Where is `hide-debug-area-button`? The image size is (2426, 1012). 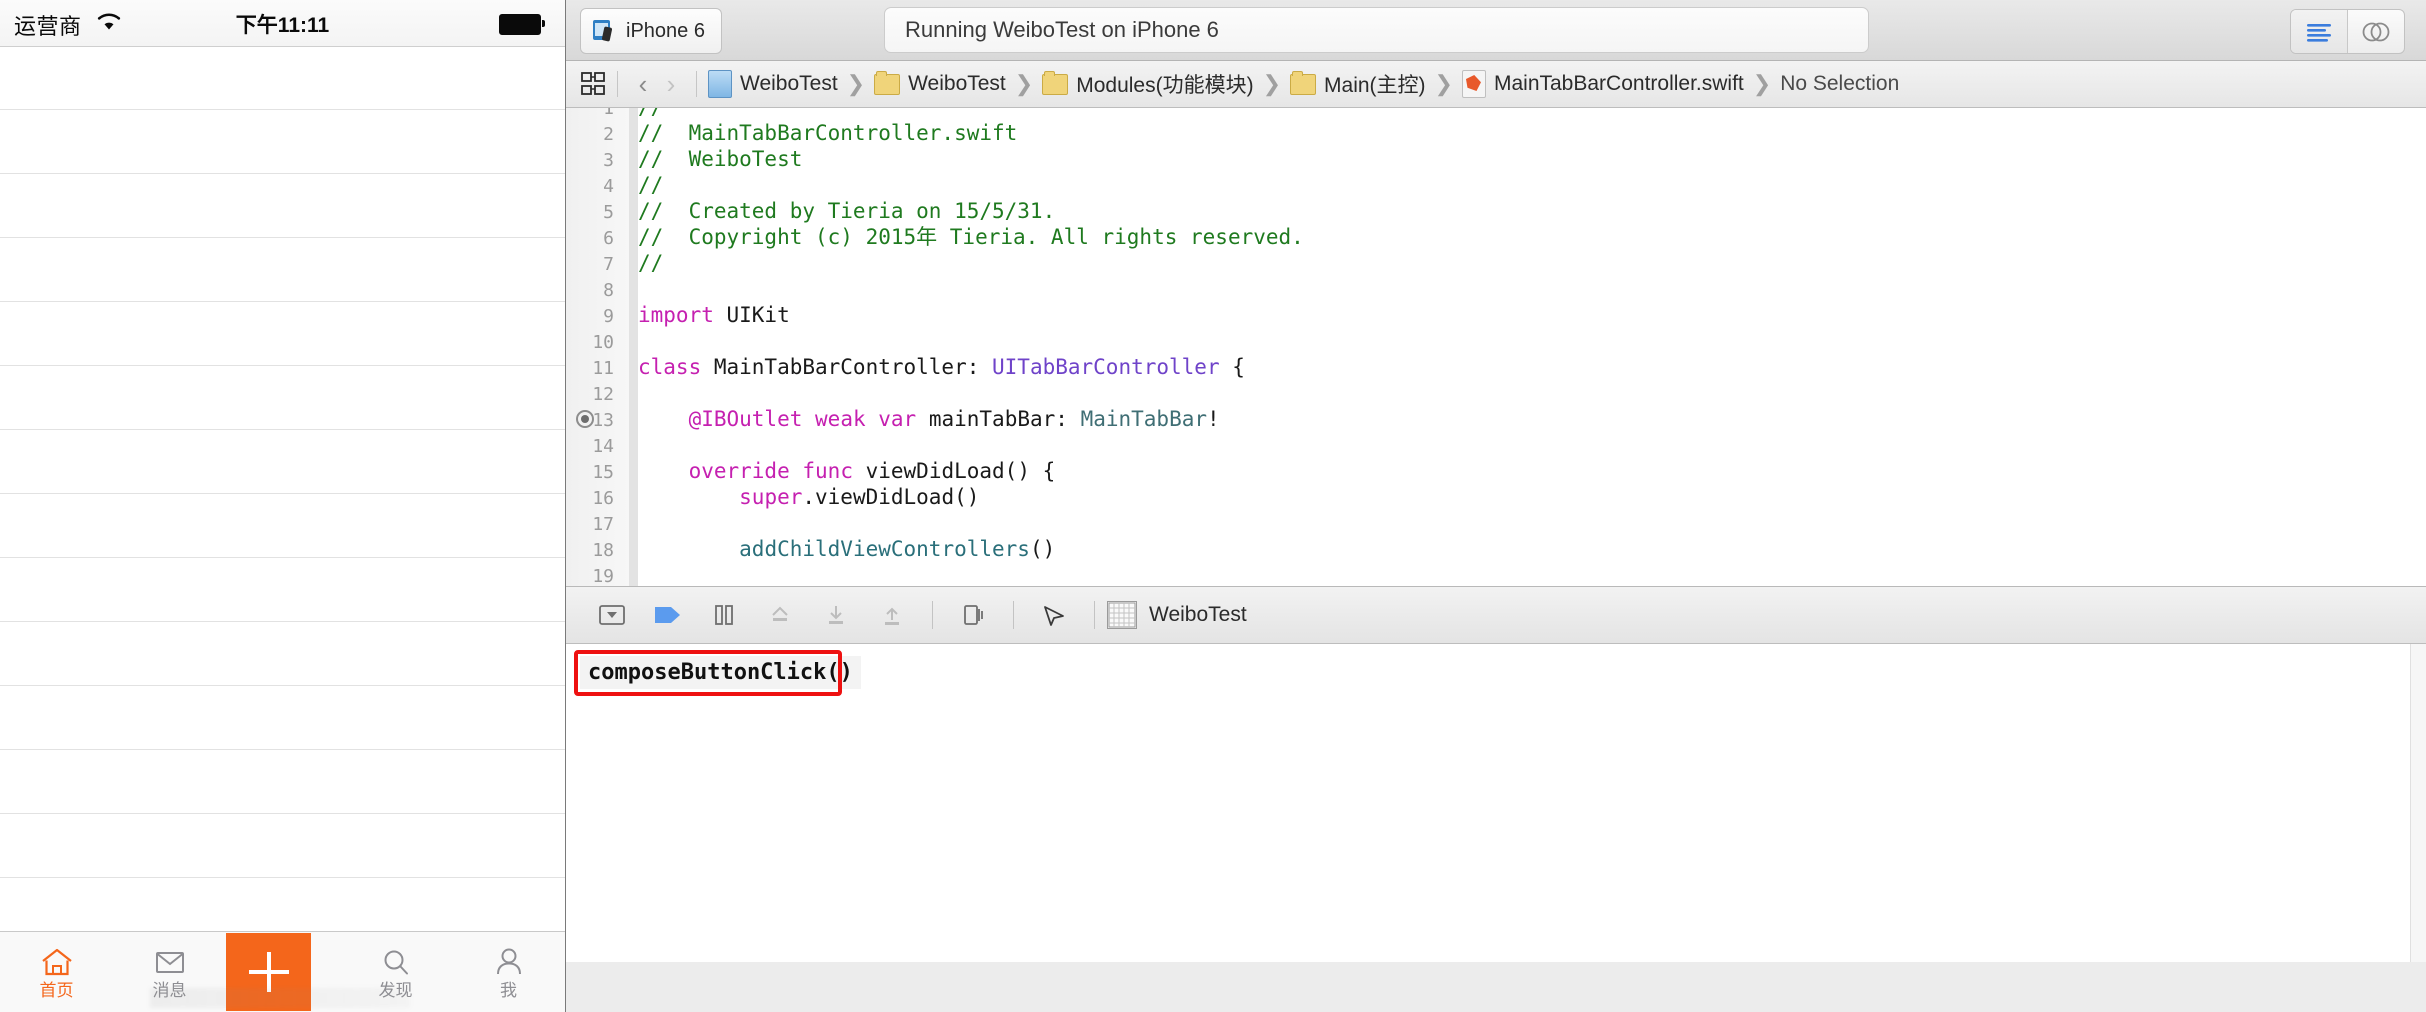 hide-debug-area-button is located at coordinates (612, 615).